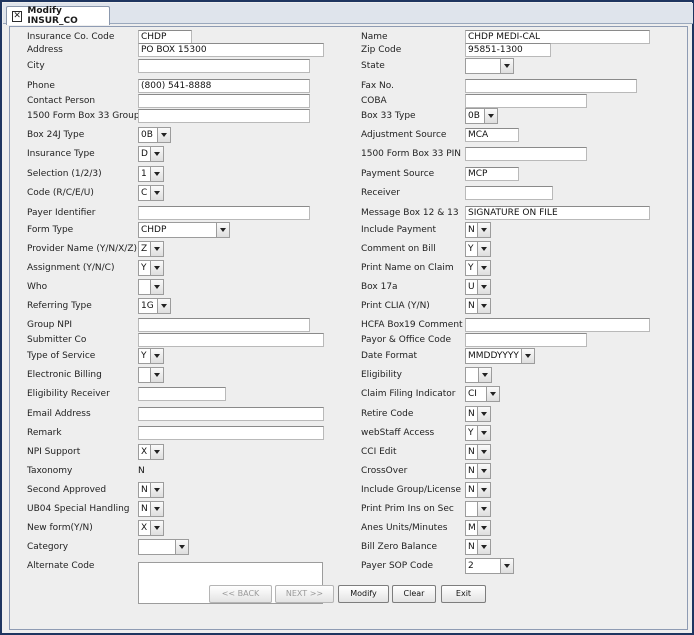 The height and width of the screenshot is (635, 694). Describe the element at coordinates (526, 340) in the screenshot. I see `payor-office-code-field` at that location.